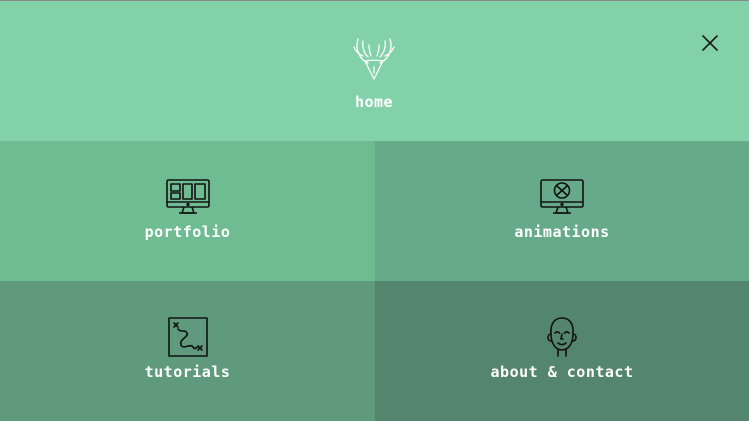 This screenshot has width=749, height=421. Describe the element at coordinates (562, 372) in the screenshot. I see `tile-label-about-contact: about & contact` at that location.